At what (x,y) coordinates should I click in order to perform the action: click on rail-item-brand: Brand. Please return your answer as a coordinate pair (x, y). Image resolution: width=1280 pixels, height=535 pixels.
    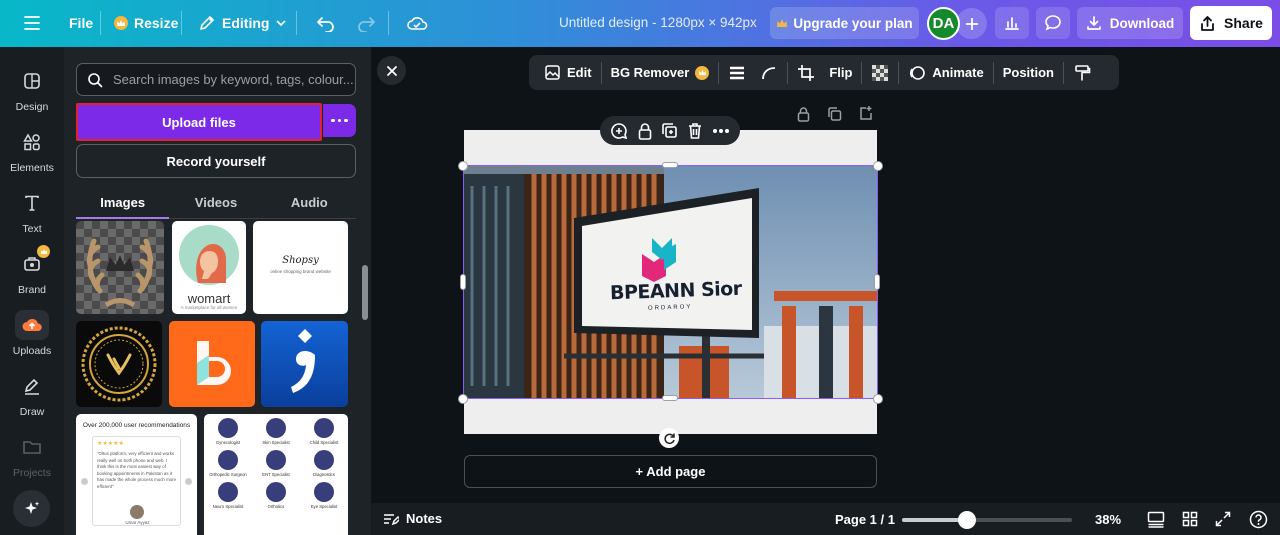
    Looking at the image, I should click on (32, 270).